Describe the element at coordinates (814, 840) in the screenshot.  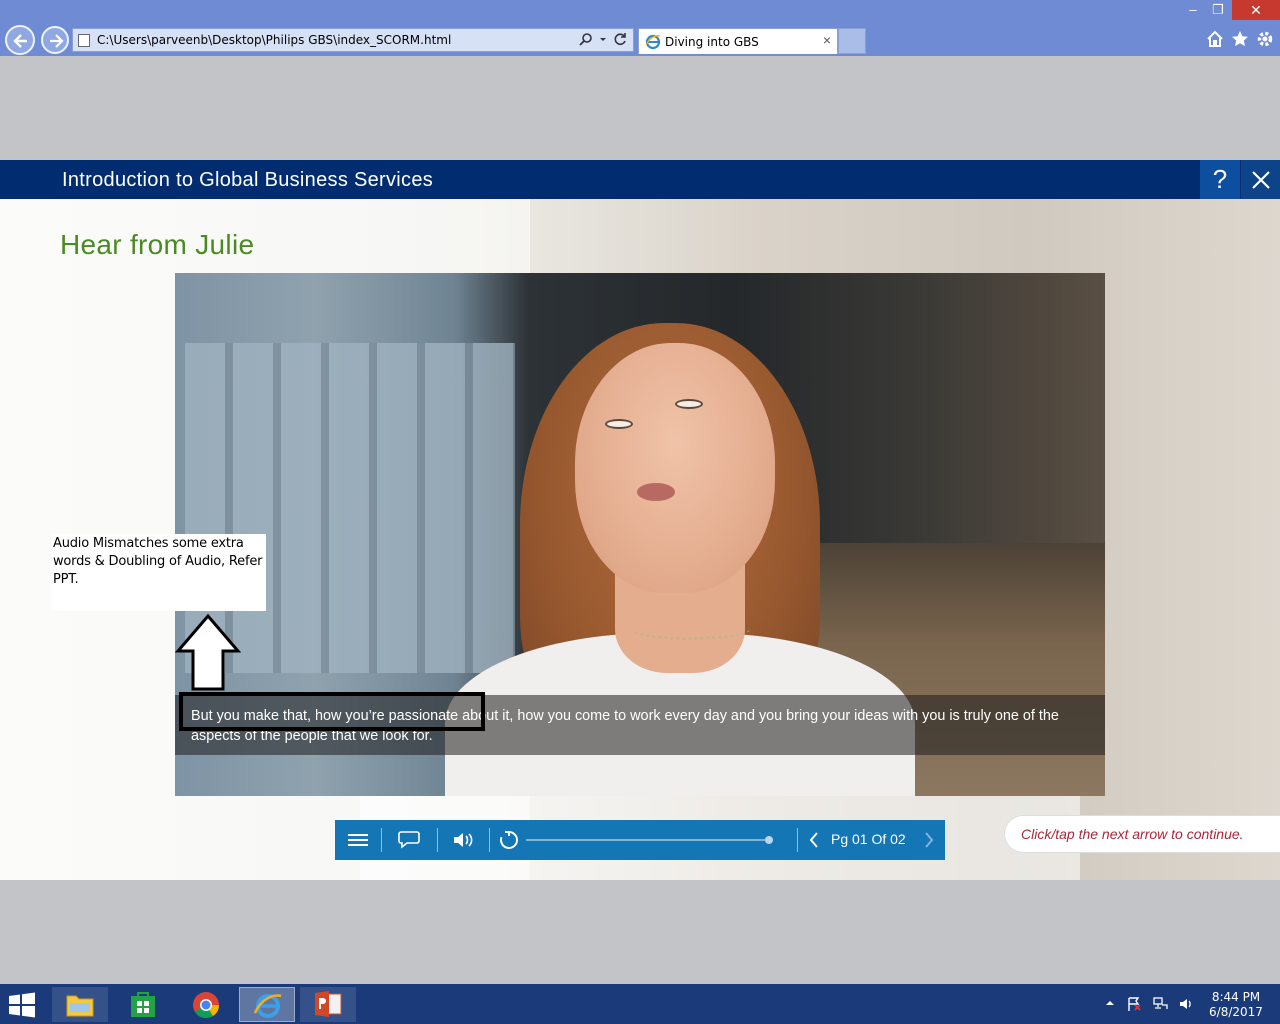
I see `chevron-left-icon` at that location.